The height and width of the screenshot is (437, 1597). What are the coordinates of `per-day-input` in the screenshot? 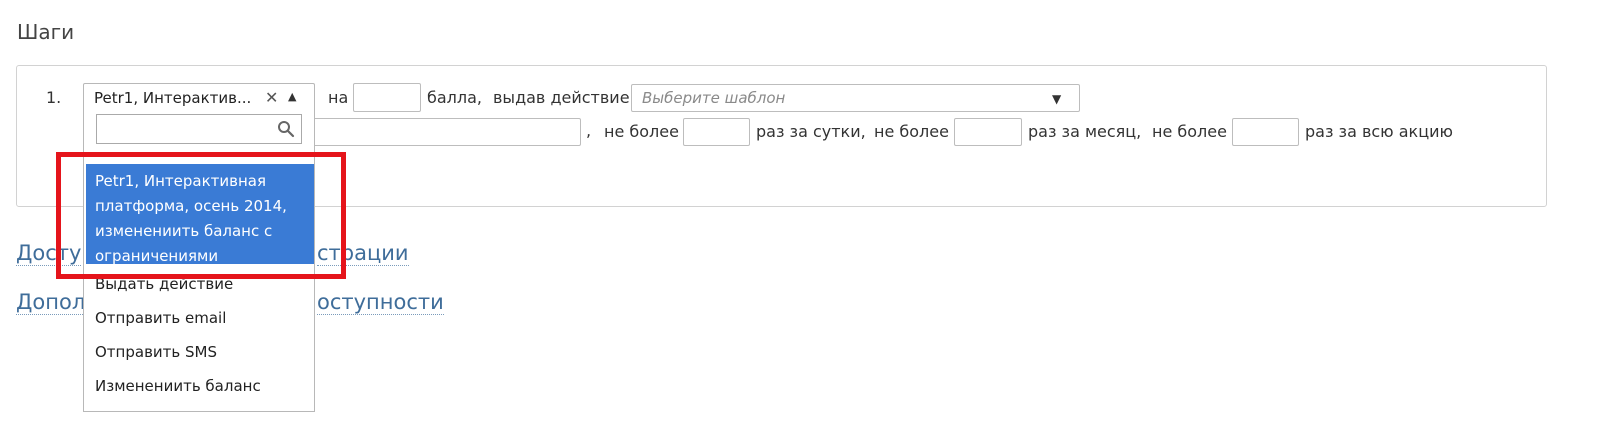 It's located at (716, 132).